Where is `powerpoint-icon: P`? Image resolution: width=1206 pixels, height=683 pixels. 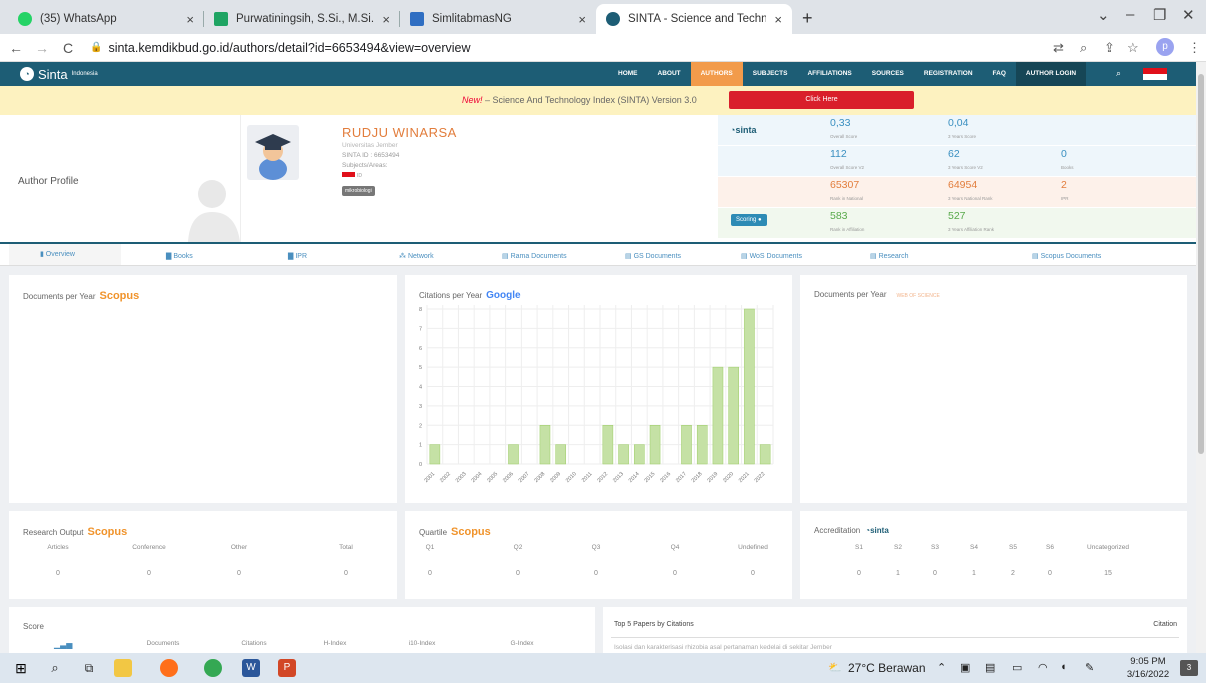
powerpoint-icon: P is located at coordinates (287, 668).